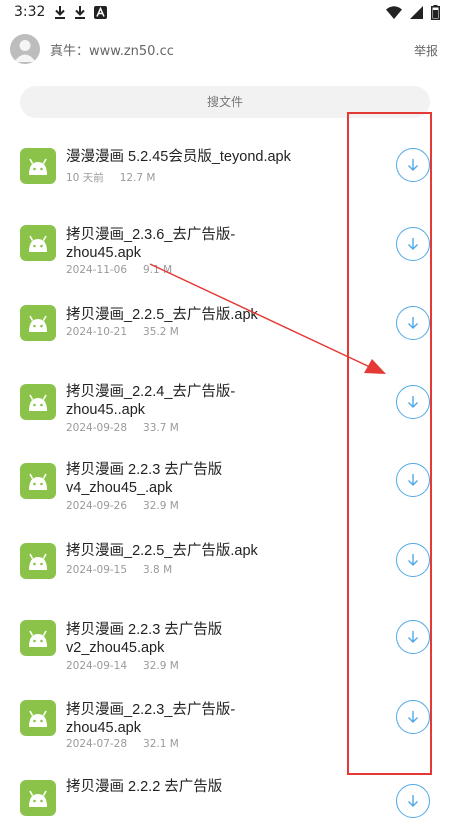  I want to click on file-name: 拷贝漫画_2.2.3_去广告版-zhou45.apk, so click(151, 719).